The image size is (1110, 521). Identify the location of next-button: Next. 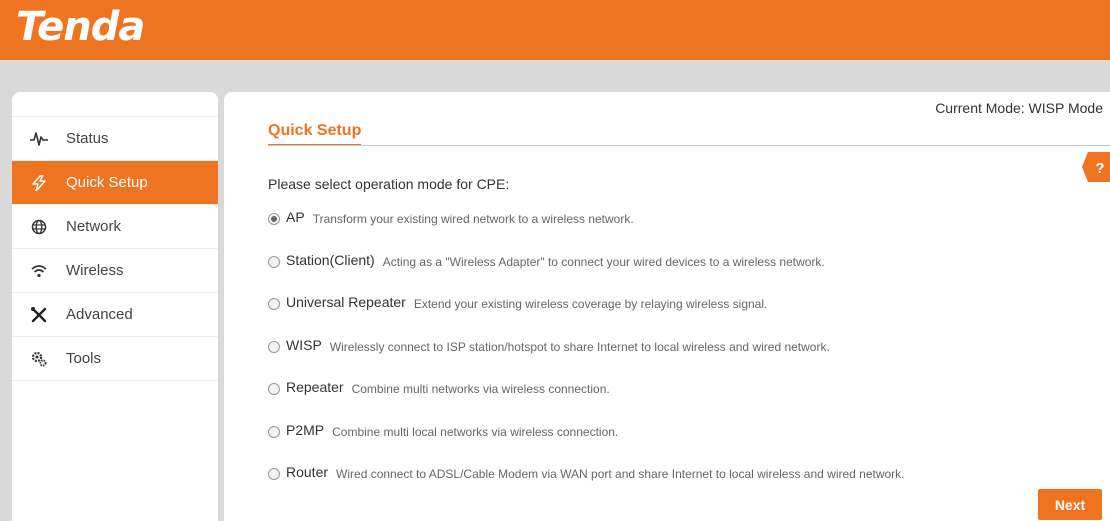
(1070, 504).